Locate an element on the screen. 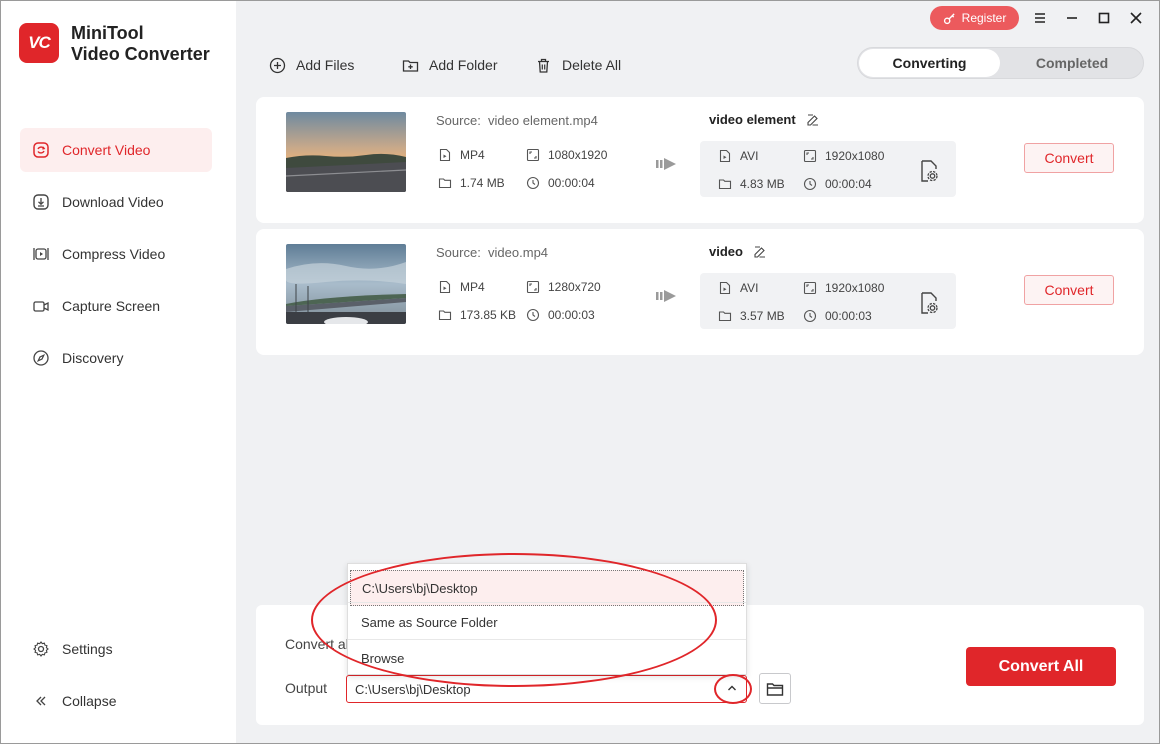  app-name: MiniTool Video Converter is located at coordinates (140, 44).